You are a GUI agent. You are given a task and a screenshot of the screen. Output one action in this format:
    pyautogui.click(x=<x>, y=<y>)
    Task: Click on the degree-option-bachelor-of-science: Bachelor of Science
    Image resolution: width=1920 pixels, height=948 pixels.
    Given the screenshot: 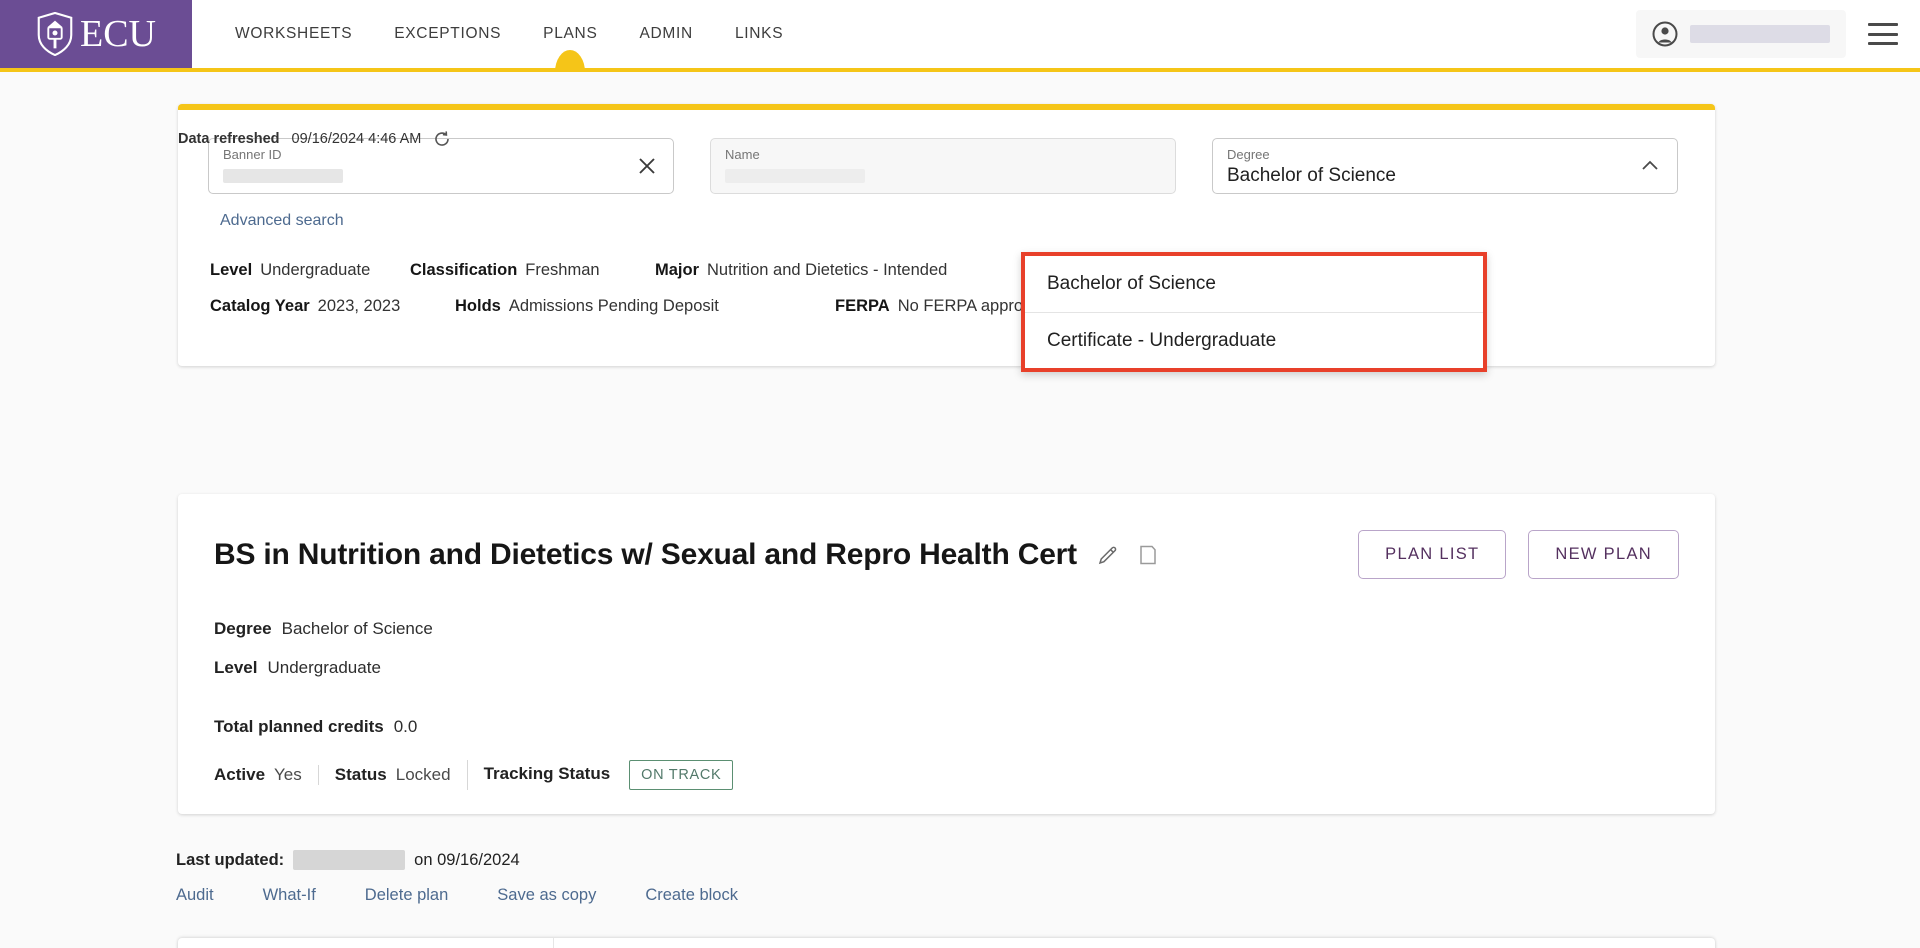 What is the action you would take?
    pyautogui.click(x=1254, y=284)
    